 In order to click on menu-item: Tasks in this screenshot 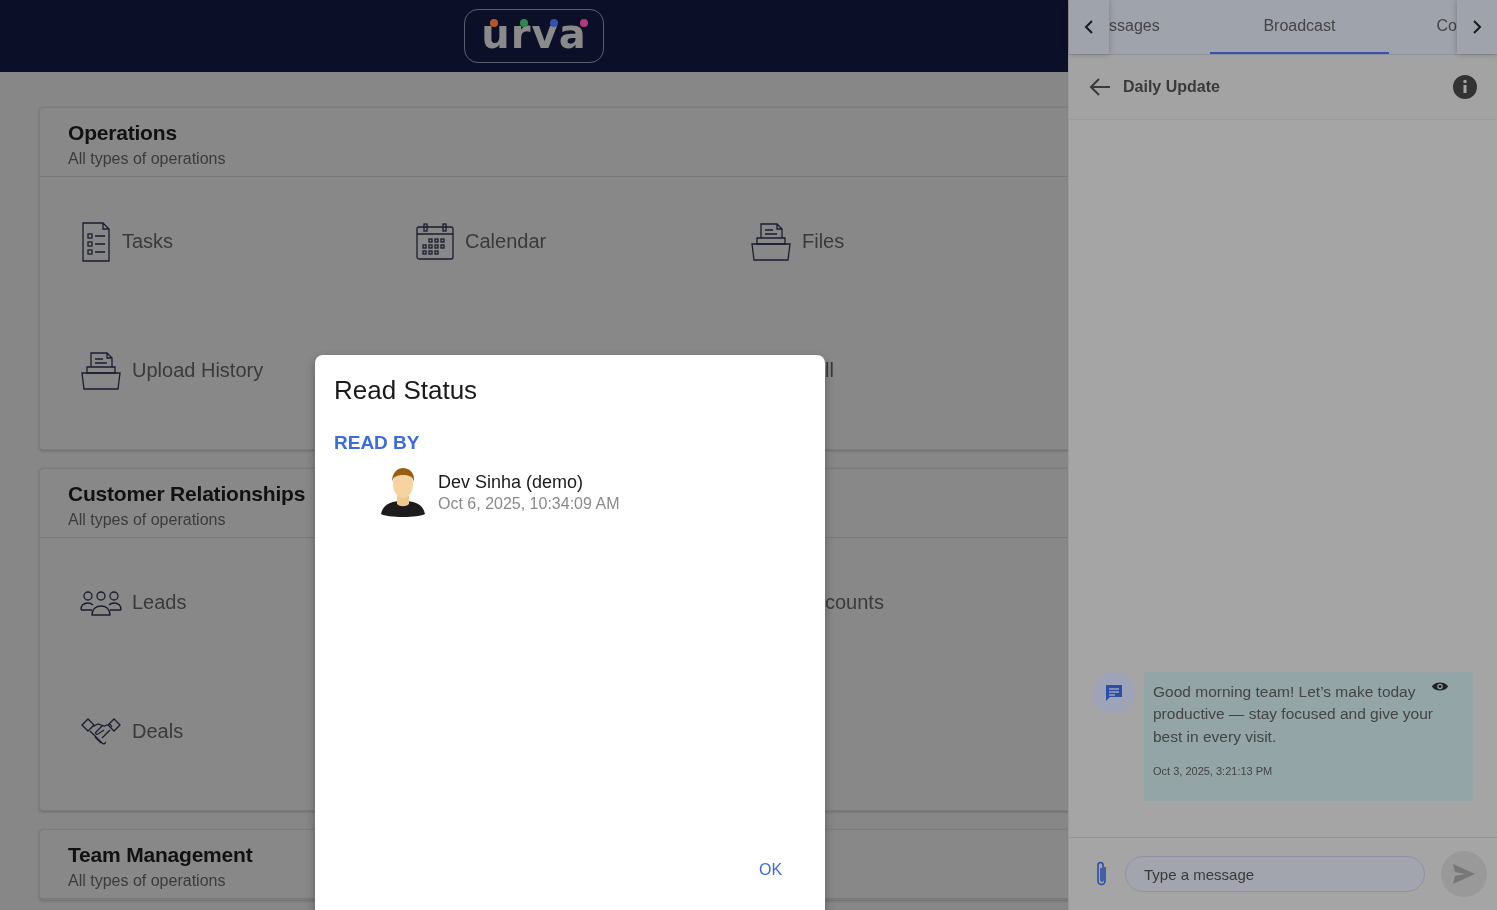, I will do `click(148, 241)`.